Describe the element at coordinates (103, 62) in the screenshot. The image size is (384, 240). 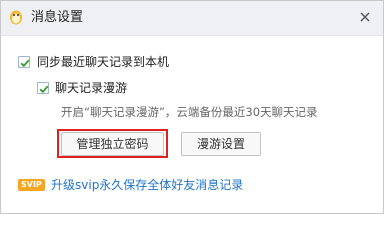
I see `sync-label: 同步最近聊天记录到本机` at that location.